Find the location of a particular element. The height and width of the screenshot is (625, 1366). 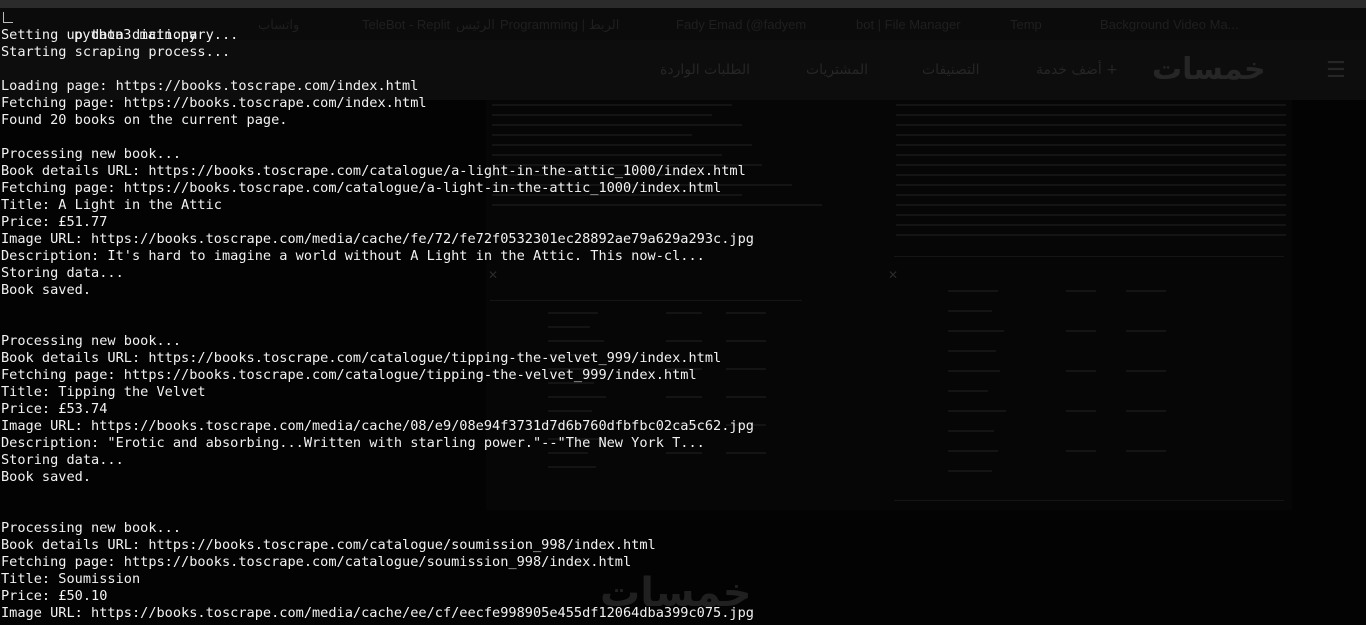

prompt-corner-icon is located at coordinates (8, 17).